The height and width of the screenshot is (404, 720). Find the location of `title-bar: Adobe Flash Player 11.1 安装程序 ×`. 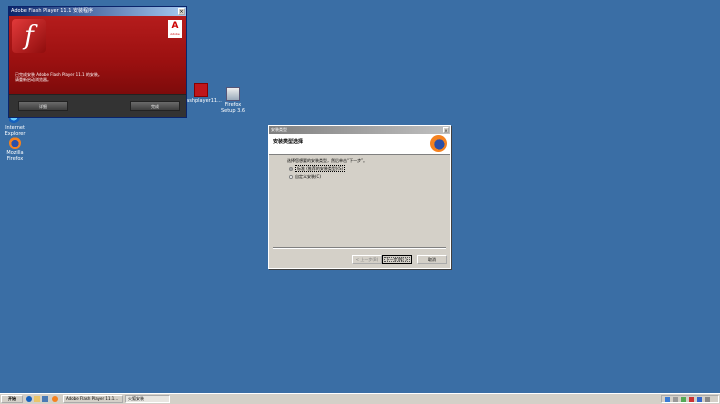

title-bar: Adobe Flash Player 11.1 安装程序 × is located at coordinates (97, 11).